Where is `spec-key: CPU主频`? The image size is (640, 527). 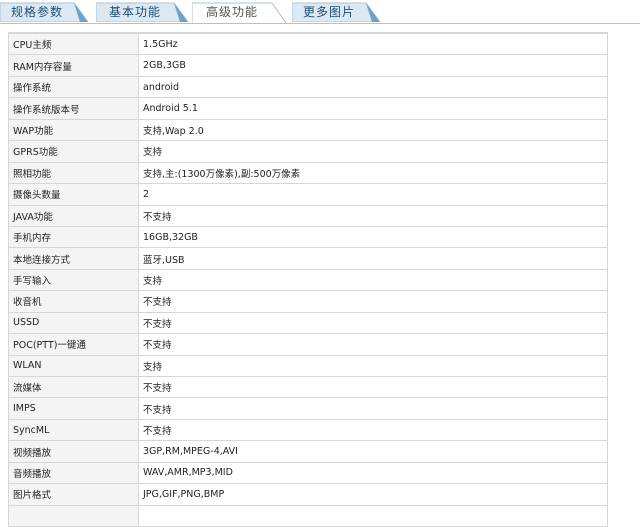 spec-key: CPU主频 is located at coordinates (73, 44).